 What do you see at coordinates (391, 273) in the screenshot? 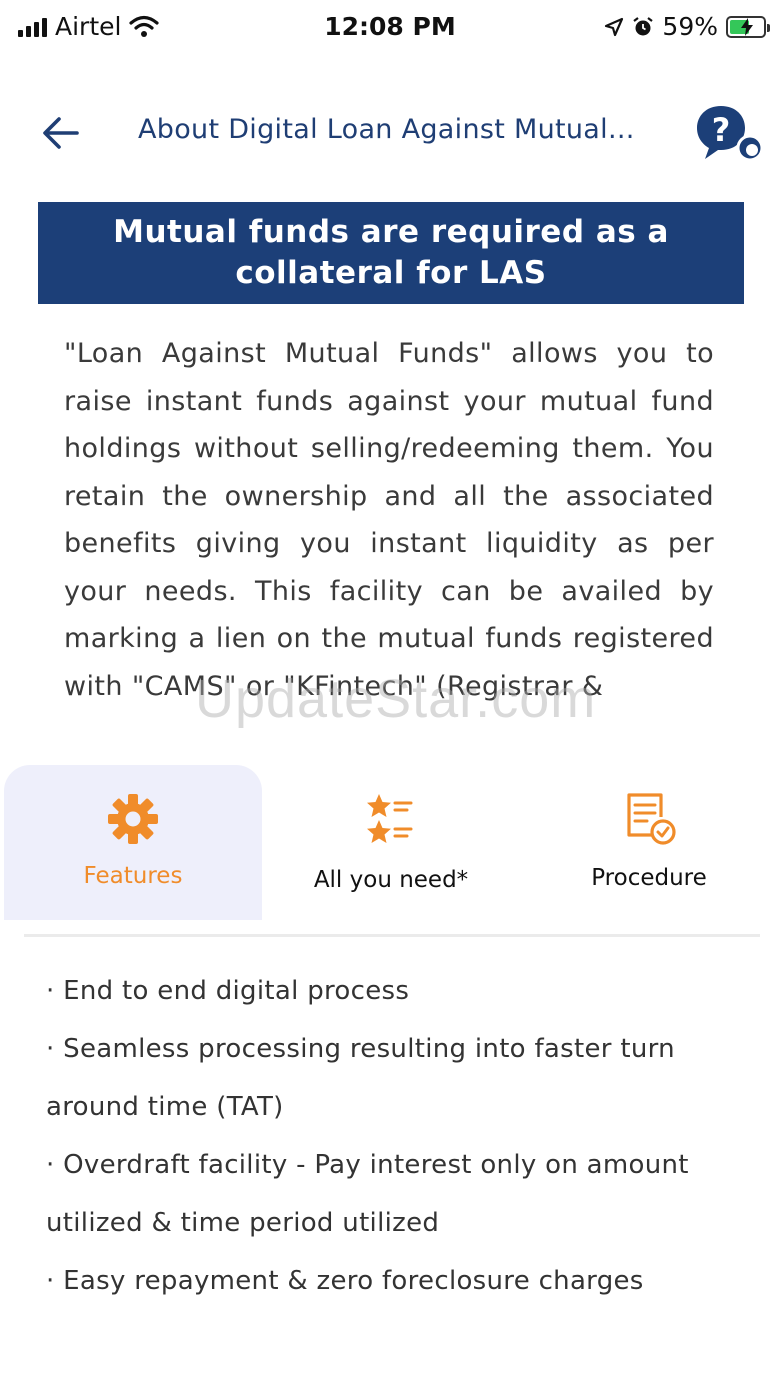
I see `banner-line-2: collateral for LAS` at bounding box center [391, 273].